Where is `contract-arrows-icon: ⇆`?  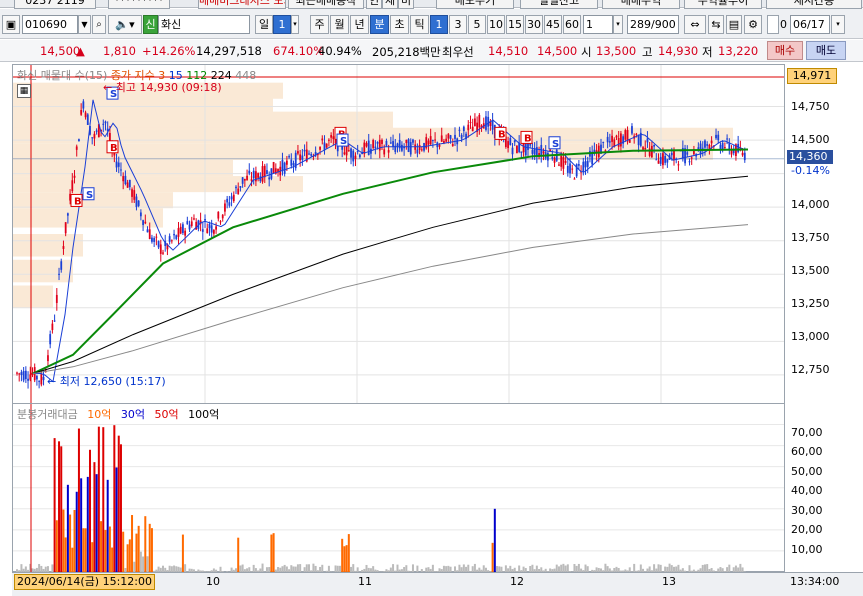 contract-arrows-icon: ⇆ is located at coordinates (716, 24).